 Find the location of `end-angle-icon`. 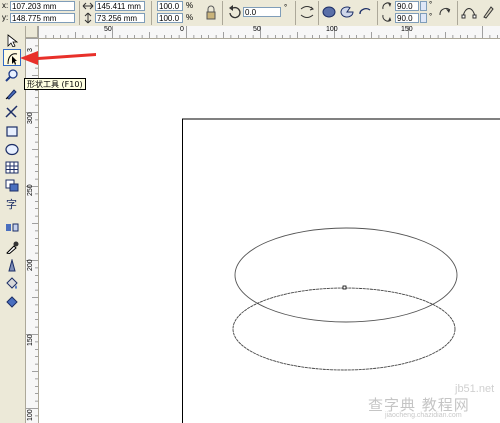

end-angle-icon is located at coordinates (387, 18).